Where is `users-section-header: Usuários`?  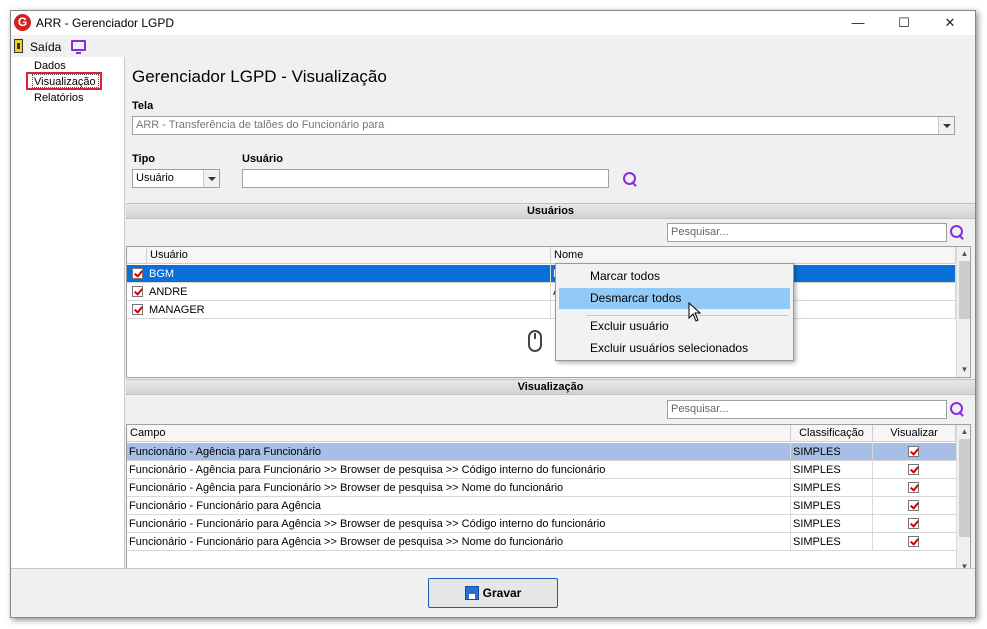 users-section-header: Usuários is located at coordinates (550, 211).